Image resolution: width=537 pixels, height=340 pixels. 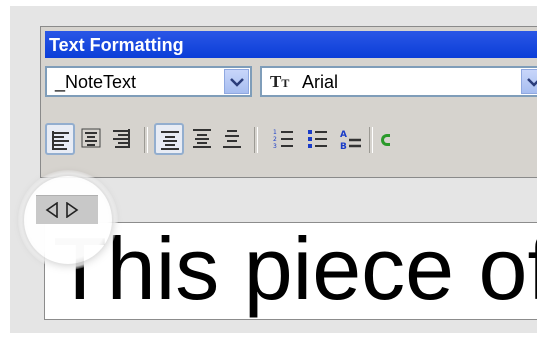 I want to click on align-bottom-icon, so click(x=233, y=139).